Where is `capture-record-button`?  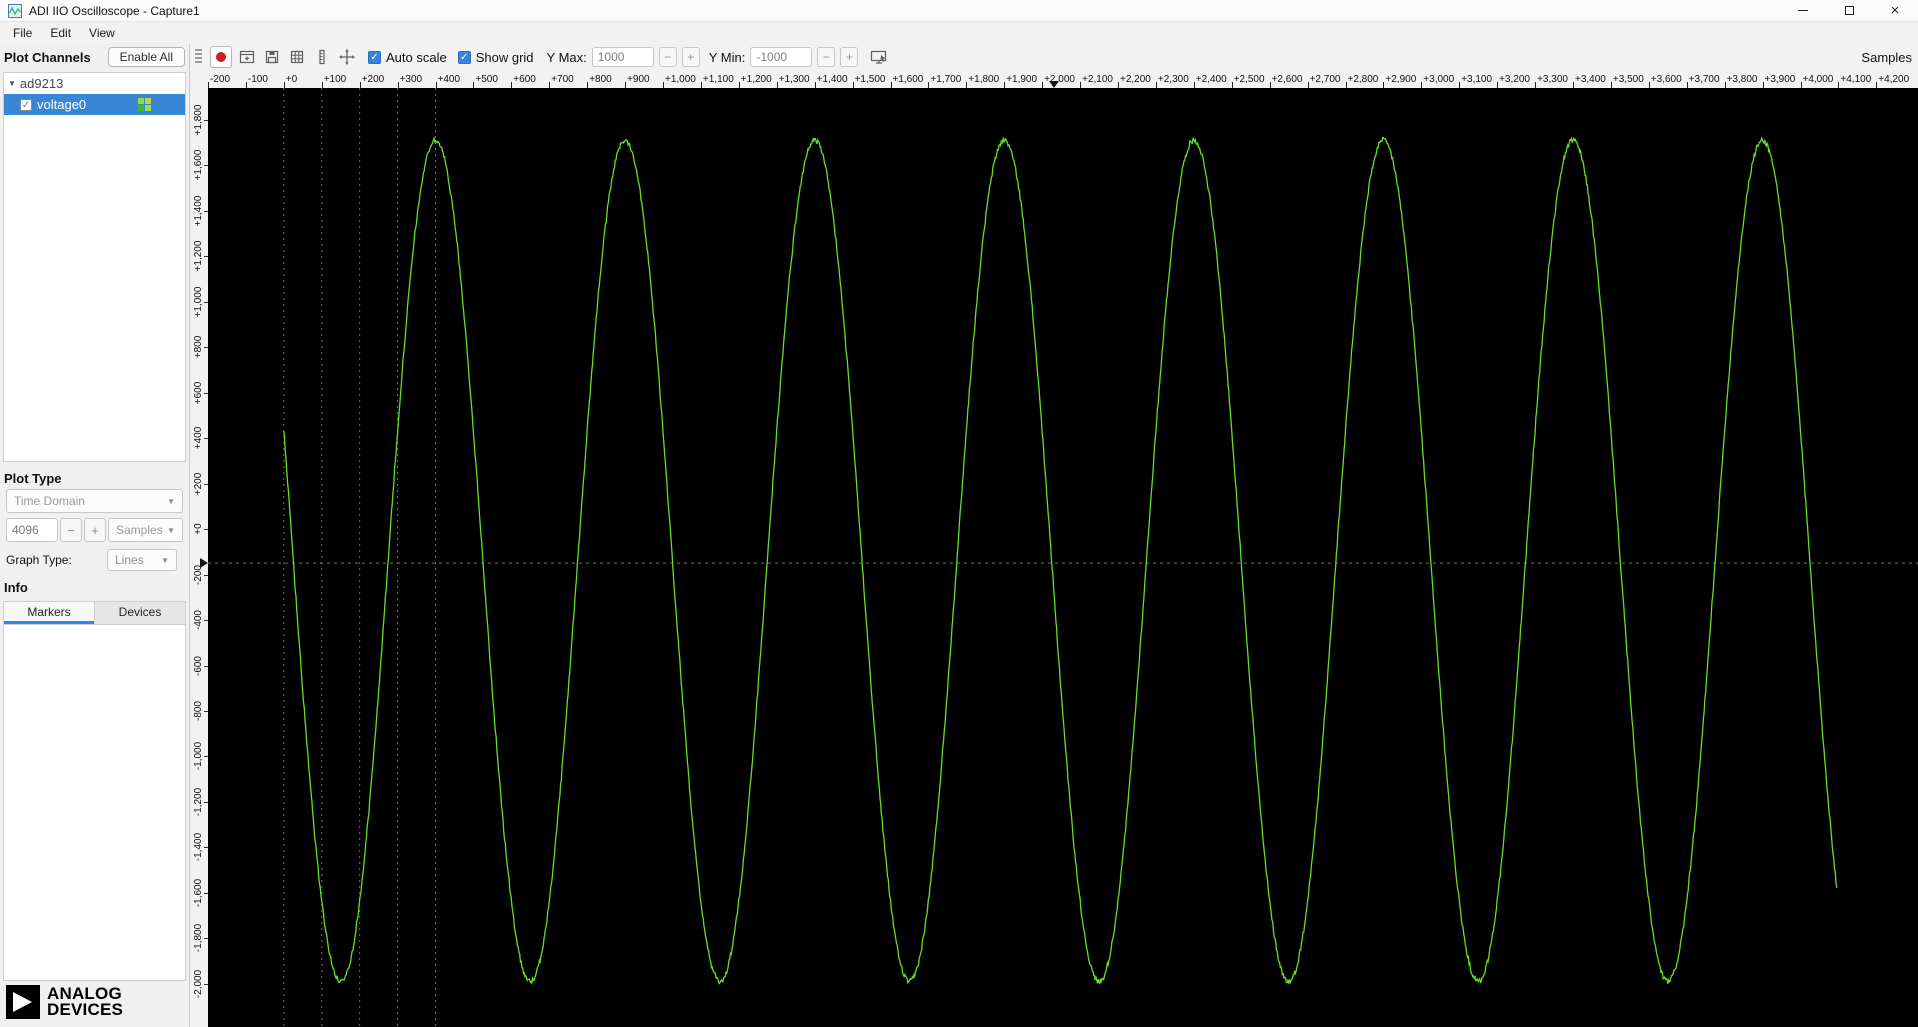 capture-record-button is located at coordinates (221, 57).